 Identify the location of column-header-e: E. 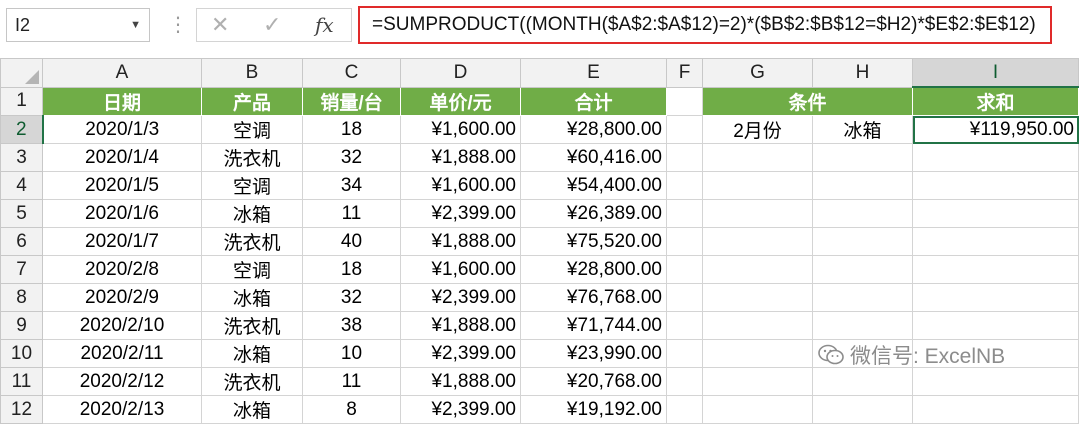
(593, 73).